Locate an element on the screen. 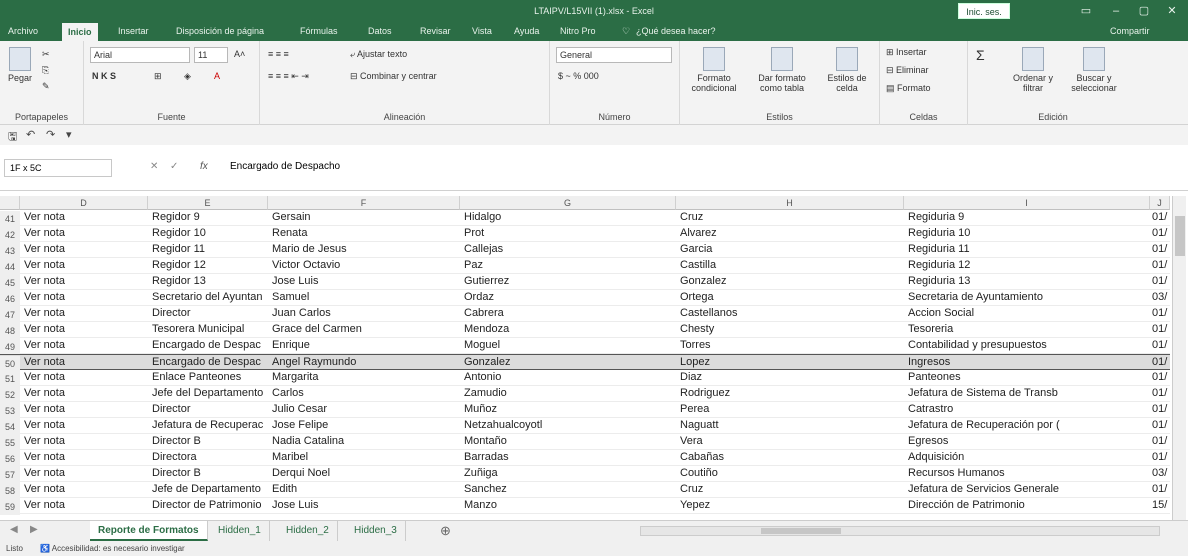 This screenshot has height=556, width=1188. cell-f: Maribel is located at coordinates (366, 457).